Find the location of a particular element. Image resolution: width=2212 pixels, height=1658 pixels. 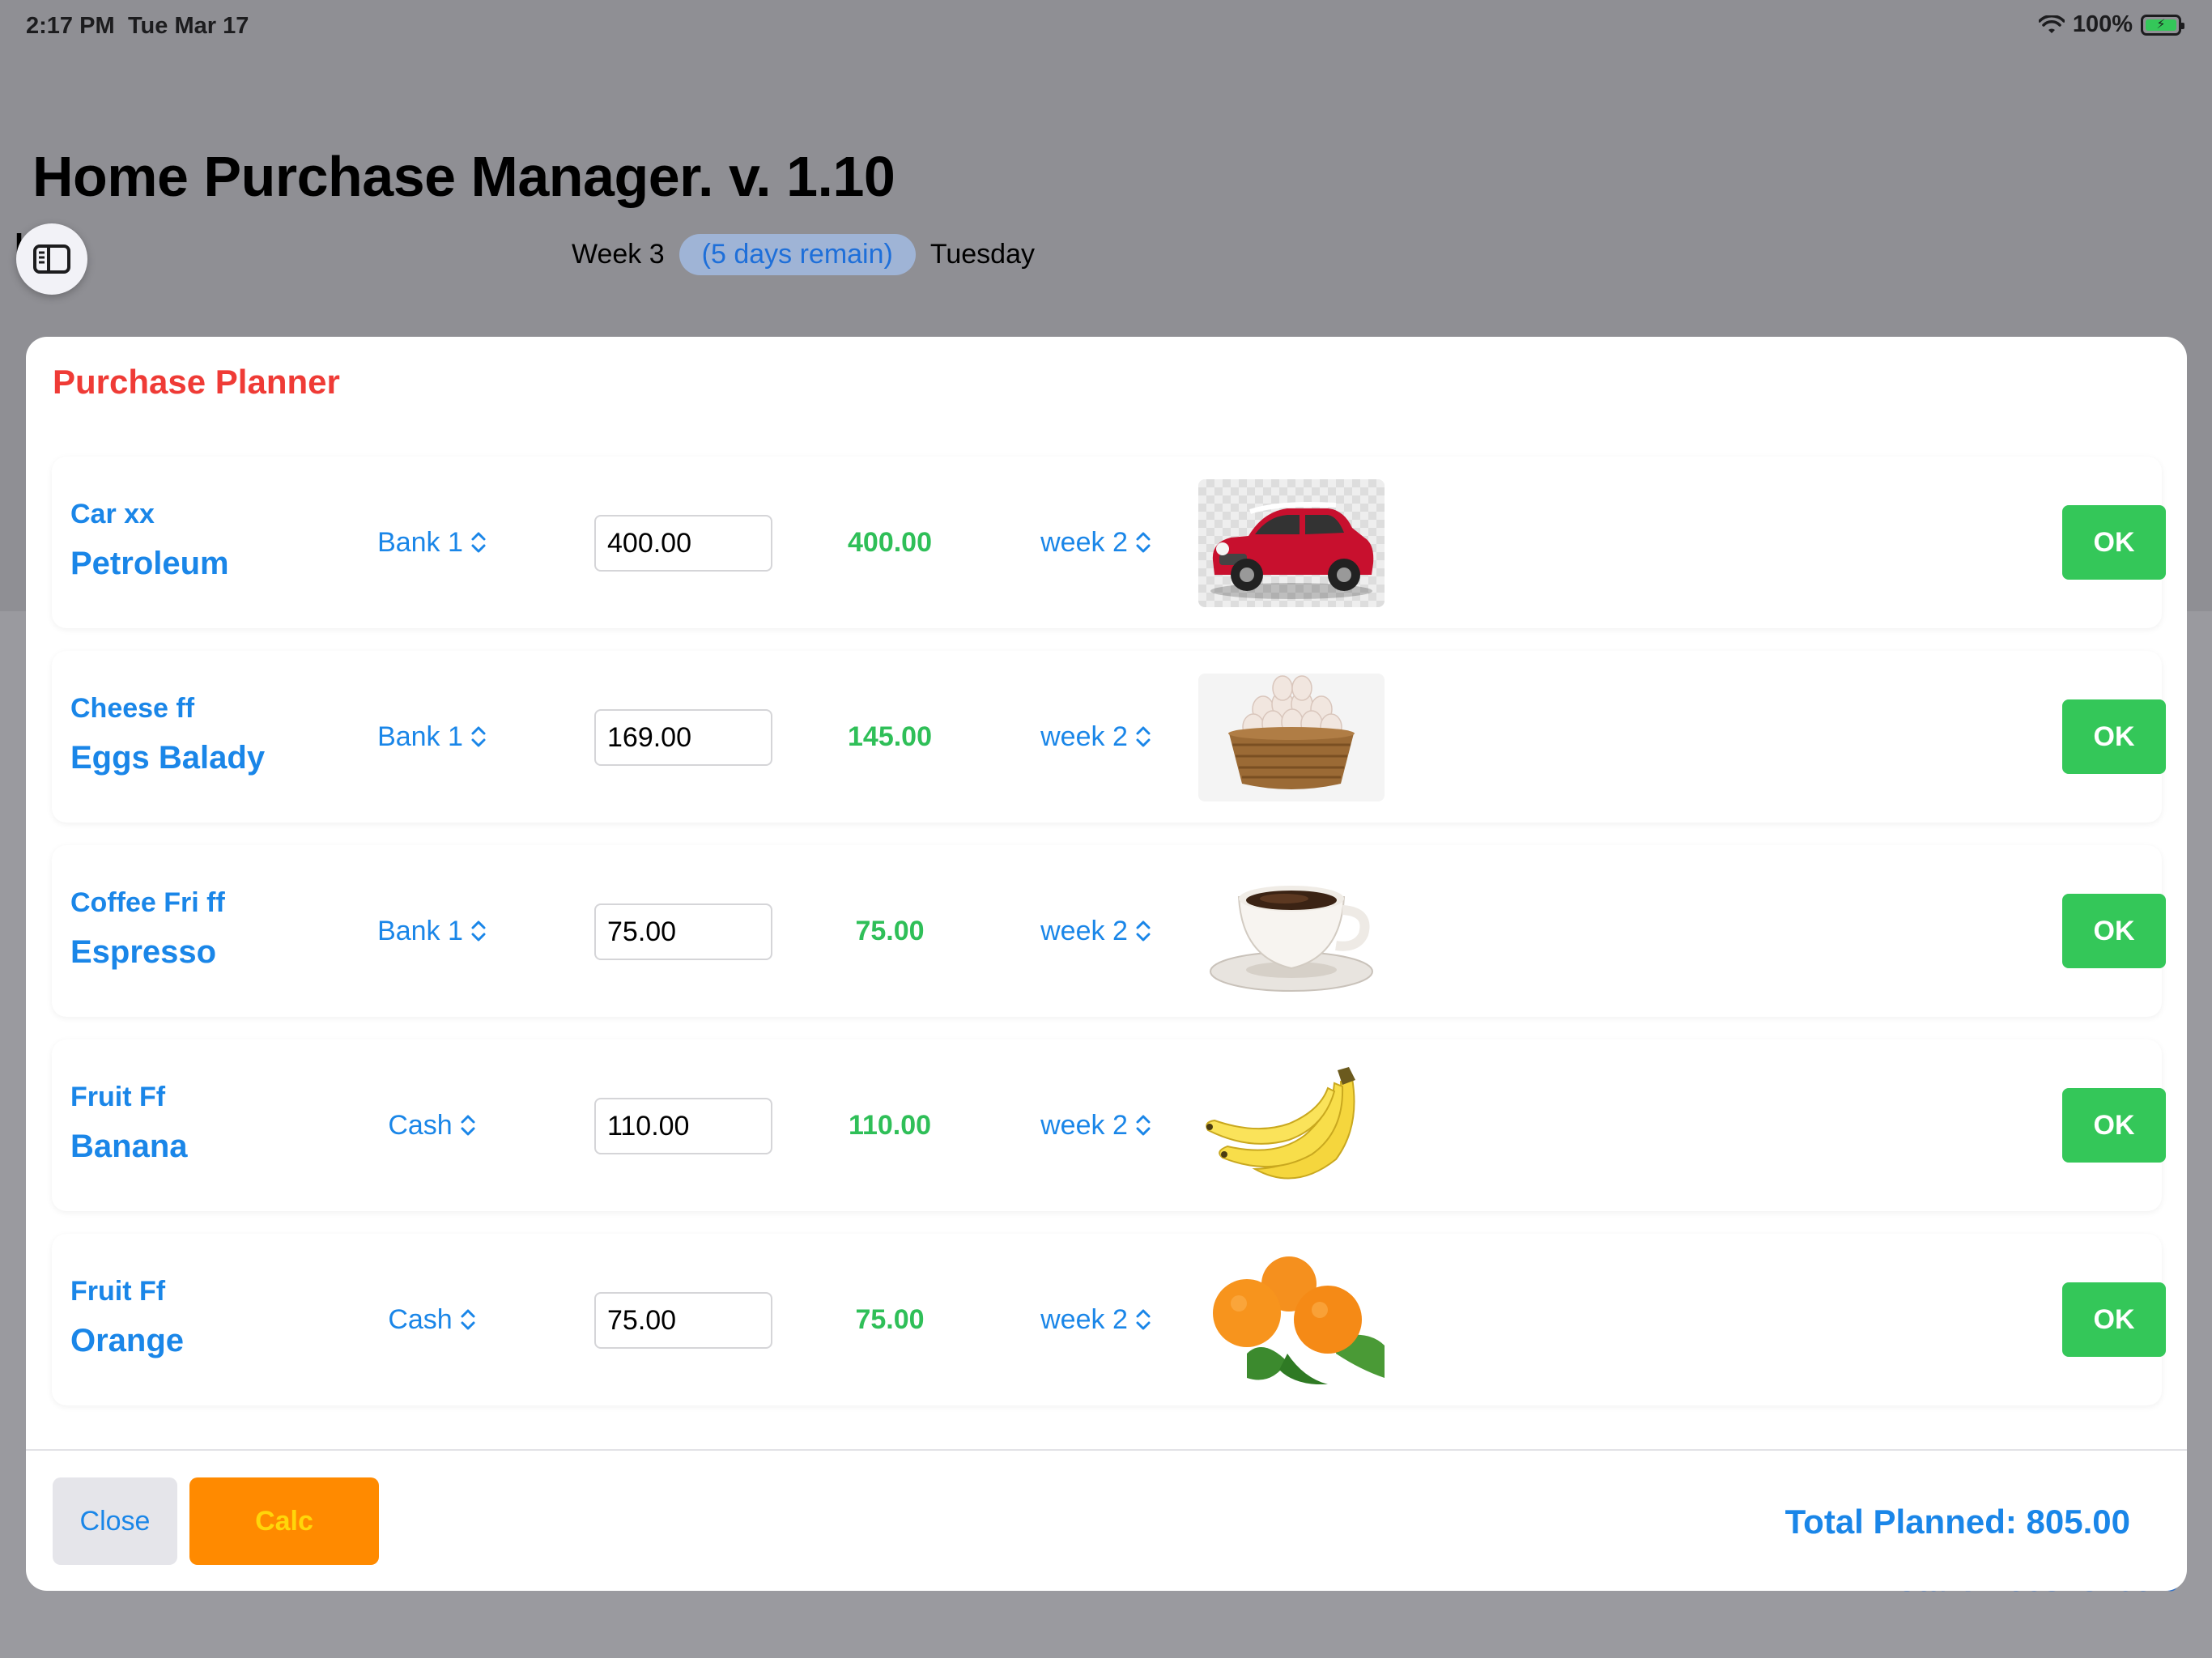

list-item: Fruit Ff Banana Cash 110.00 week 2 is located at coordinates (1109, 1125).